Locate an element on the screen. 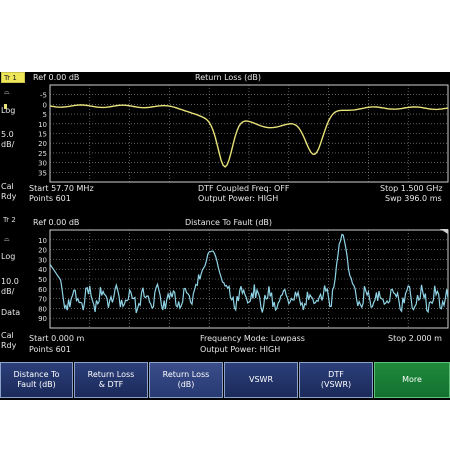  trace2-output-power: Output Power: HIGH is located at coordinates (240, 349).